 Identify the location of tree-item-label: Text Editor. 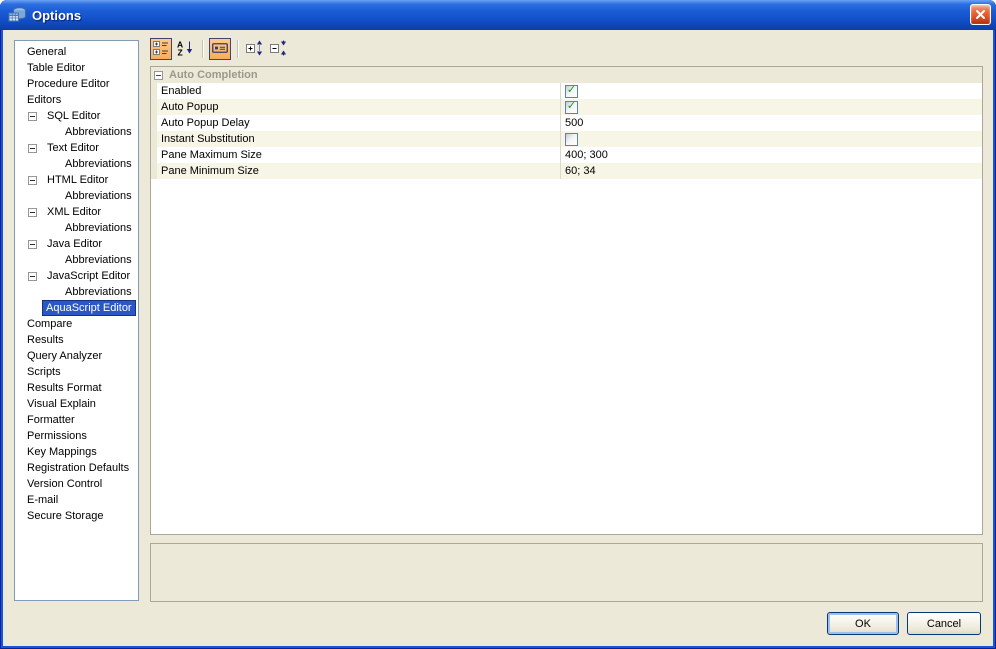
(73, 148).